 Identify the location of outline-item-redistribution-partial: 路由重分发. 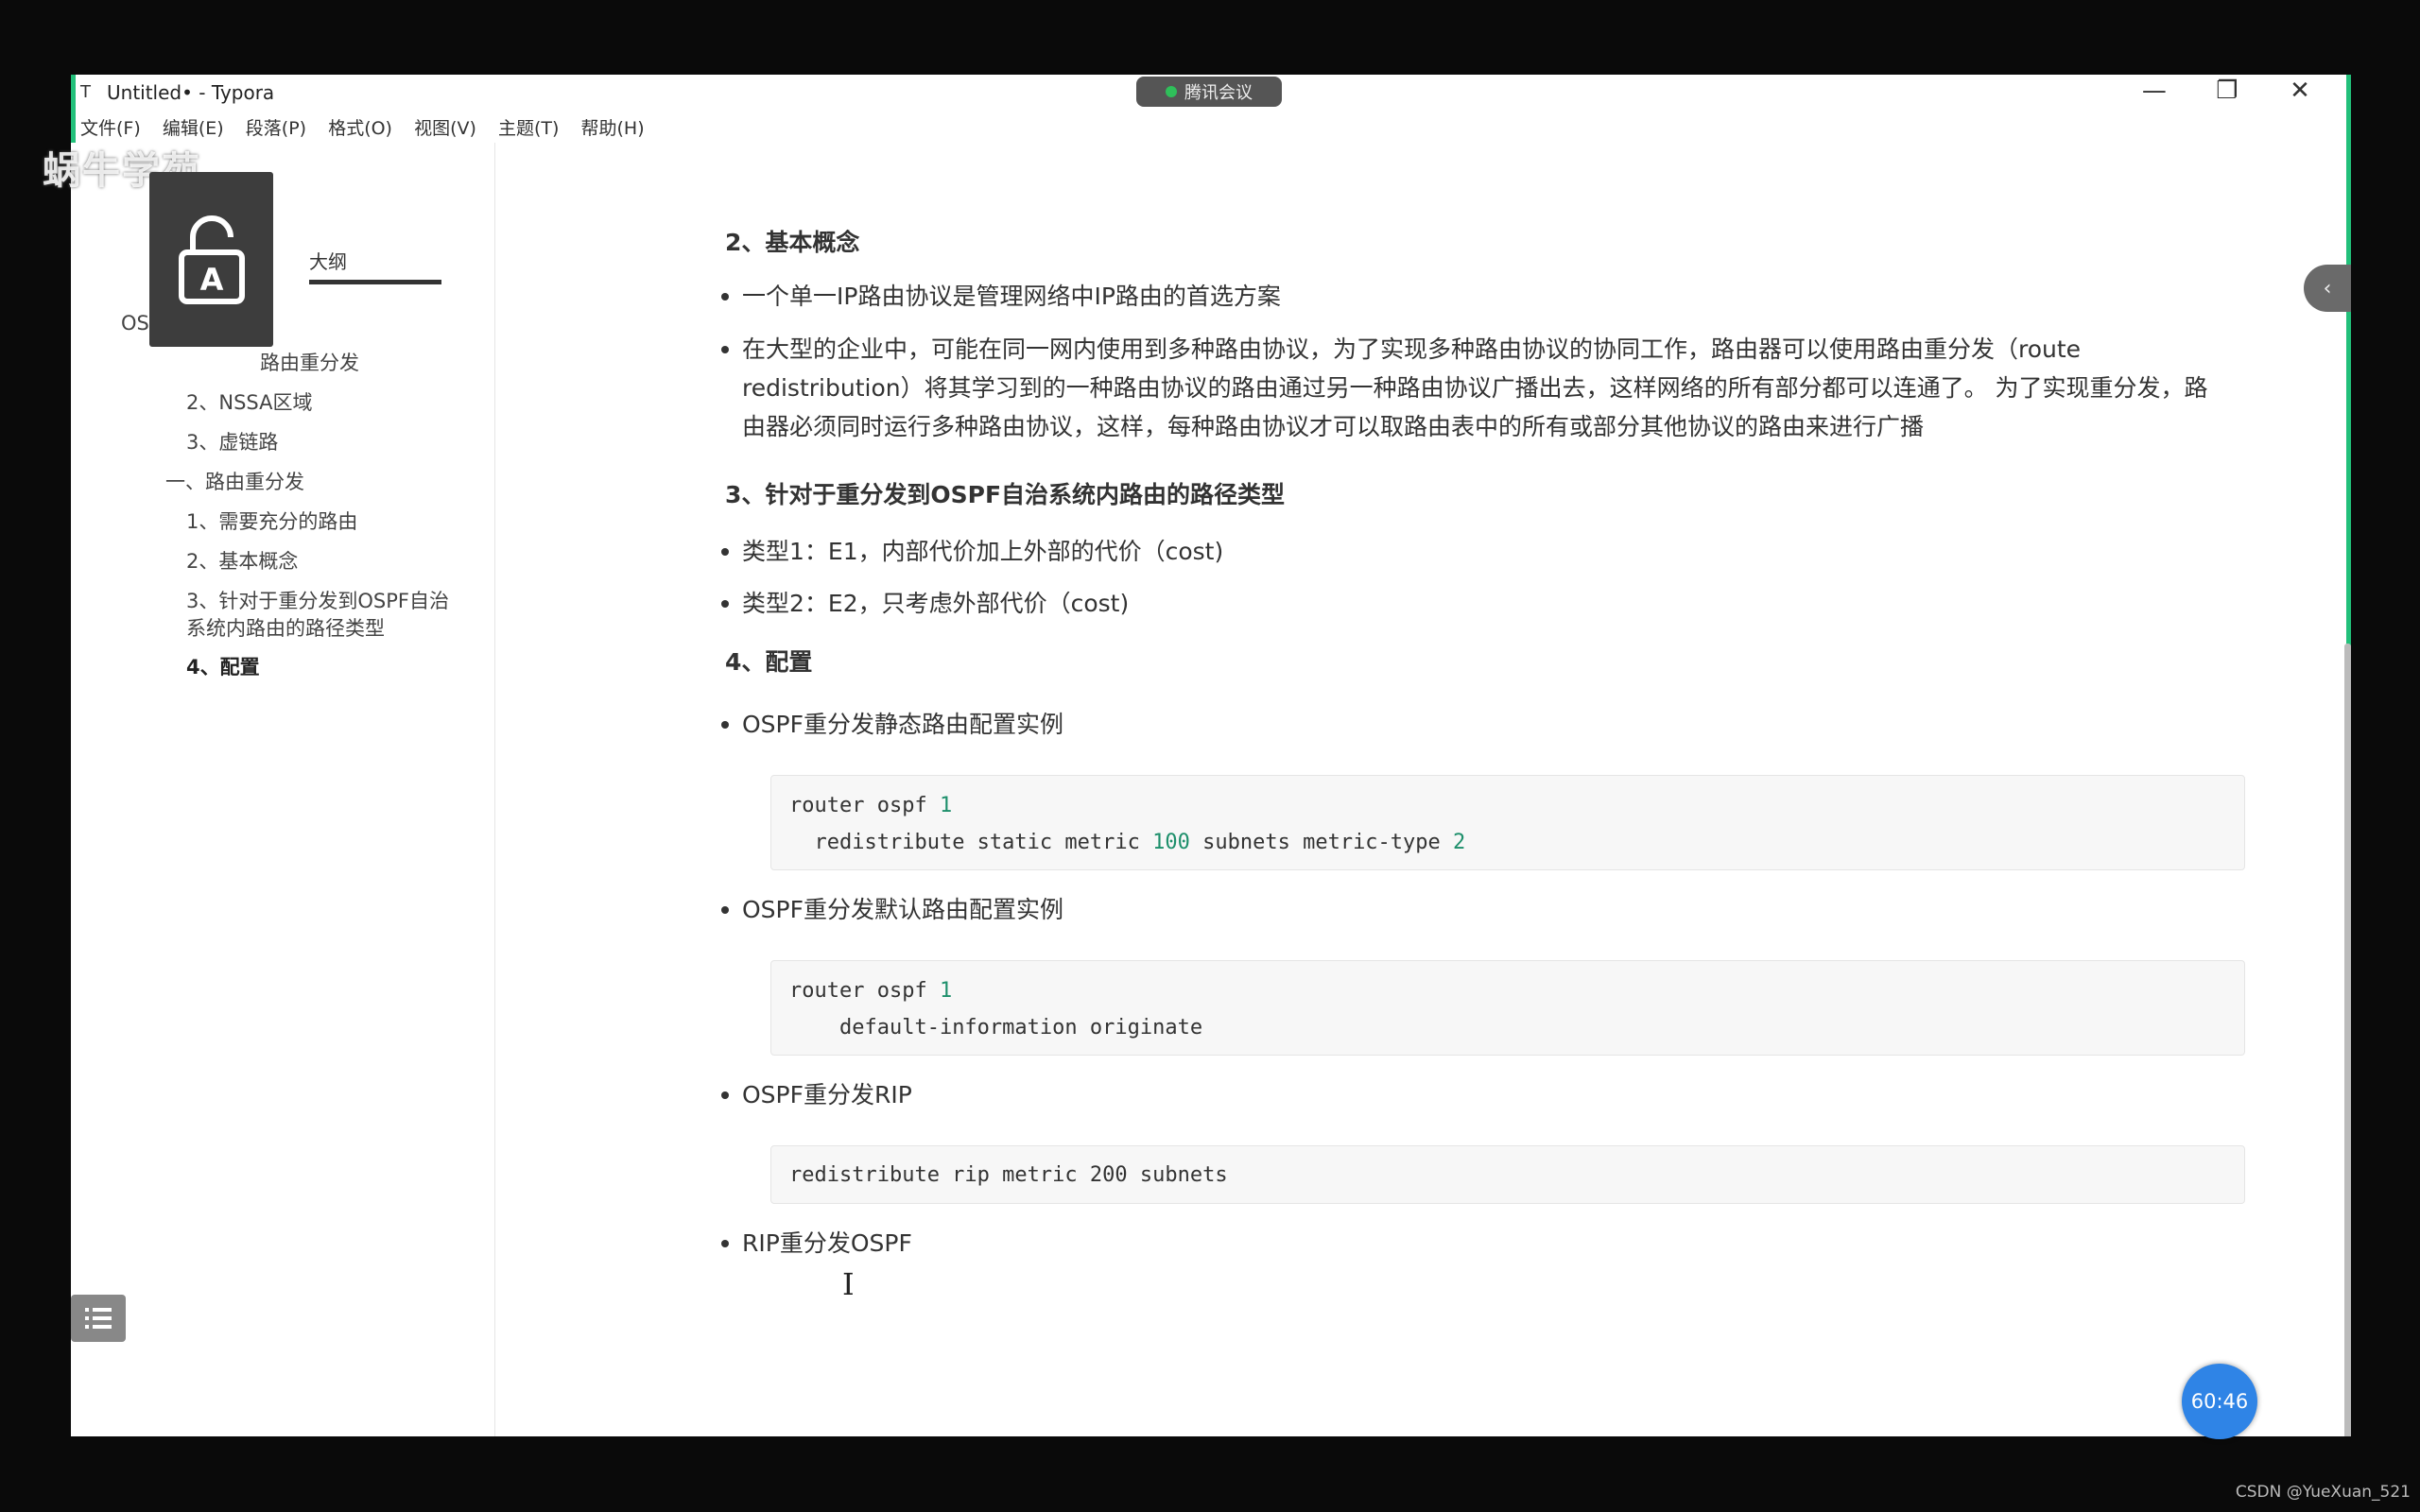
(309, 363).